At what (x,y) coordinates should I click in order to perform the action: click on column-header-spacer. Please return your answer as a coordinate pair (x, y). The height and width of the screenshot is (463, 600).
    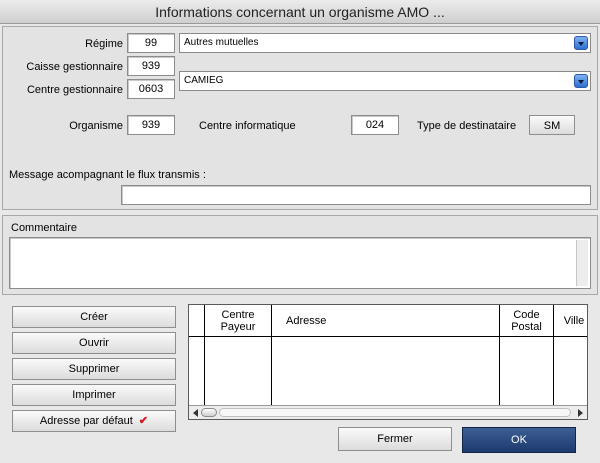
    Looking at the image, I should click on (197, 321).